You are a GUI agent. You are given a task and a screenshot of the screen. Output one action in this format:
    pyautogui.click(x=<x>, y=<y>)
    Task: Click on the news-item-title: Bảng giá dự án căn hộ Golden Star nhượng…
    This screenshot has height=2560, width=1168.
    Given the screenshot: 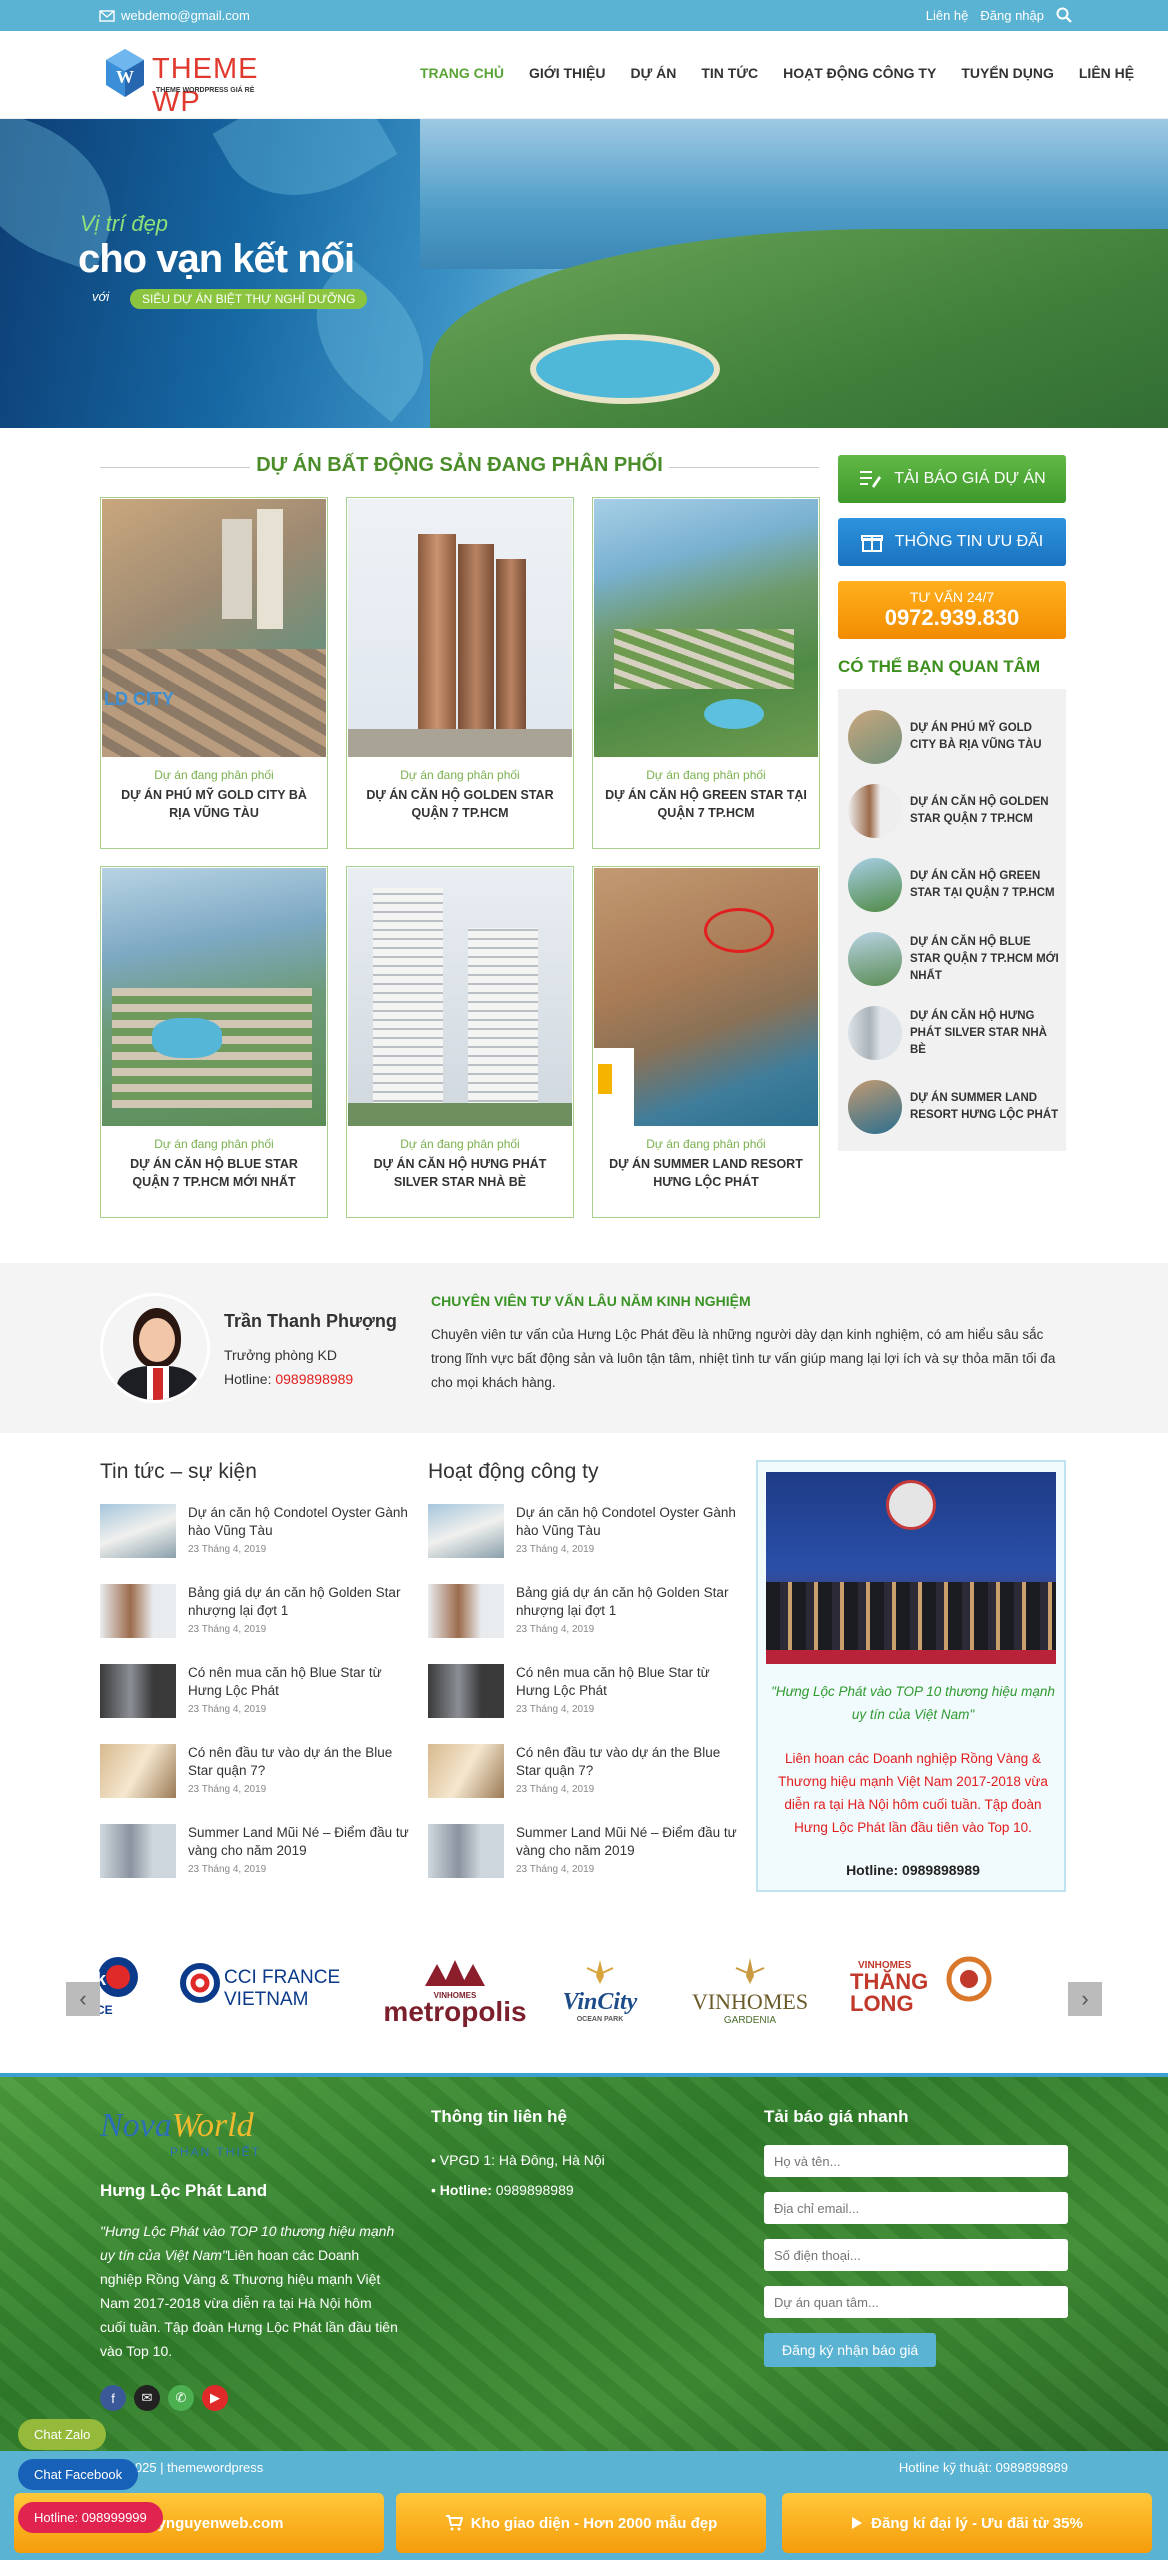 What is the action you would take?
    pyautogui.click(x=299, y=1602)
    